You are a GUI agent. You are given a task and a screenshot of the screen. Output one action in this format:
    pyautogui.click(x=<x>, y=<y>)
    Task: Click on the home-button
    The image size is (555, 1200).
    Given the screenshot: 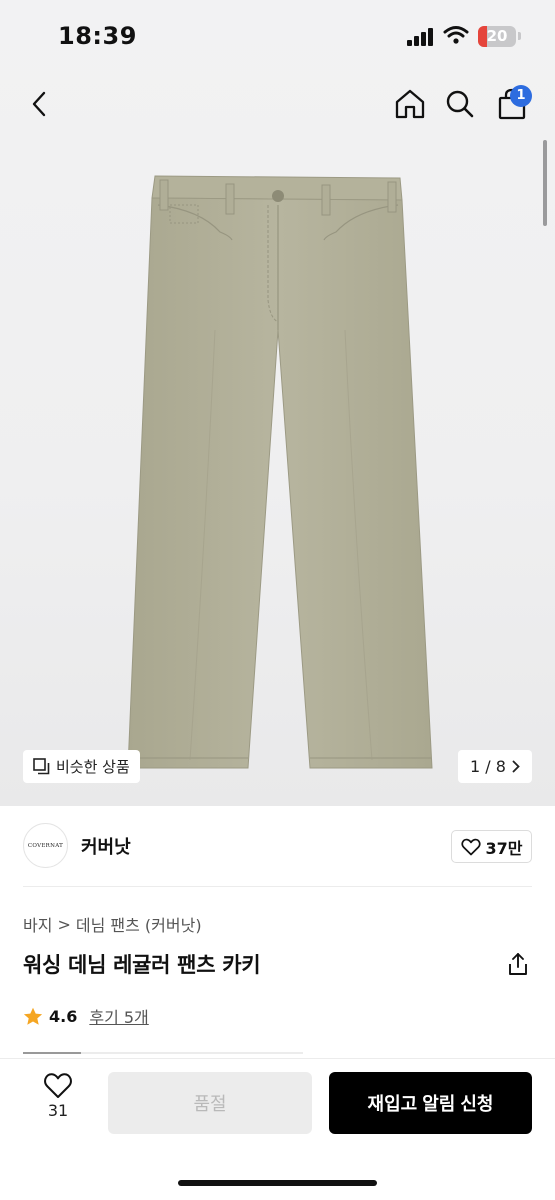 What is the action you would take?
    pyautogui.click(x=410, y=104)
    